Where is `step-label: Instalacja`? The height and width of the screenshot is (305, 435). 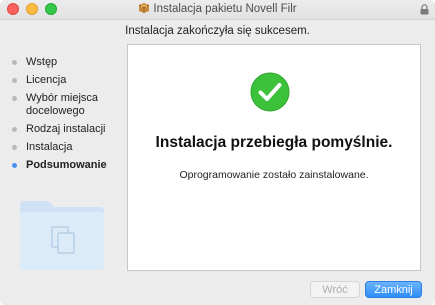 step-label: Instalacja is located at coordinates (49, 147).